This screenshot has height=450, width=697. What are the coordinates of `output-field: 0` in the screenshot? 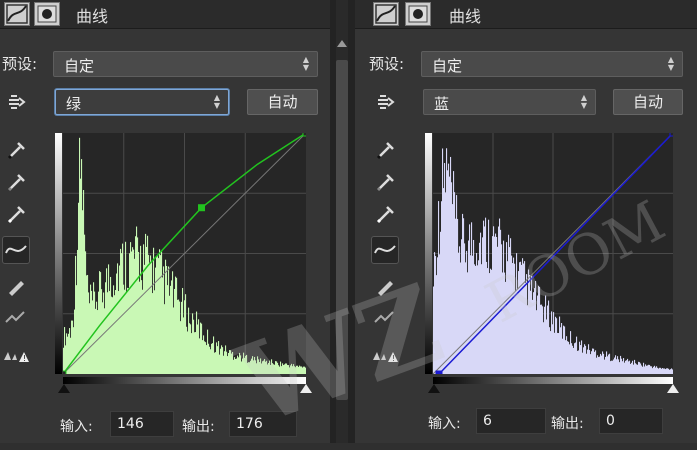 It's located at (631, 421).